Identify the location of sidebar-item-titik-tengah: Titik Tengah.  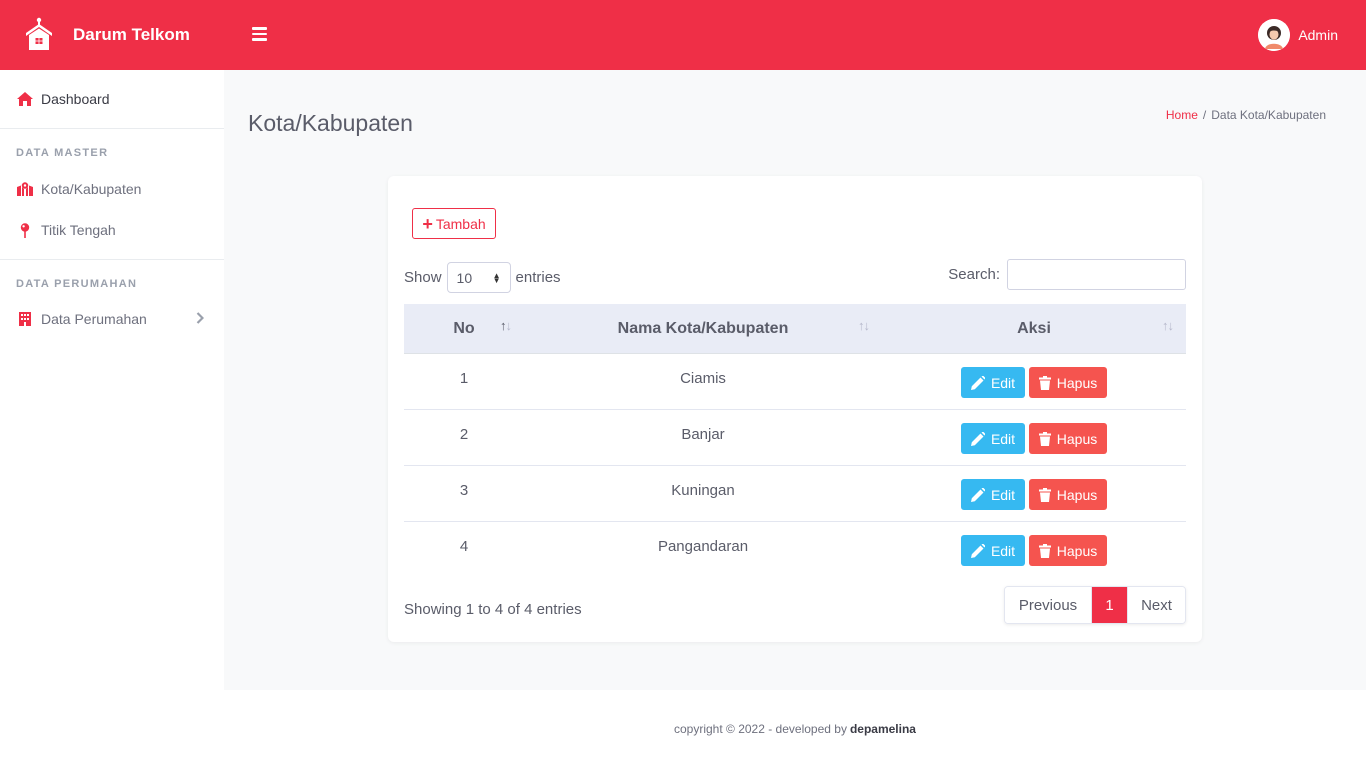
(112, 230).